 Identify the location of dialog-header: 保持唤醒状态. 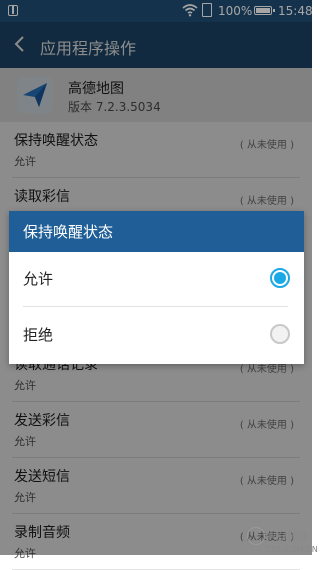
(156, 231).